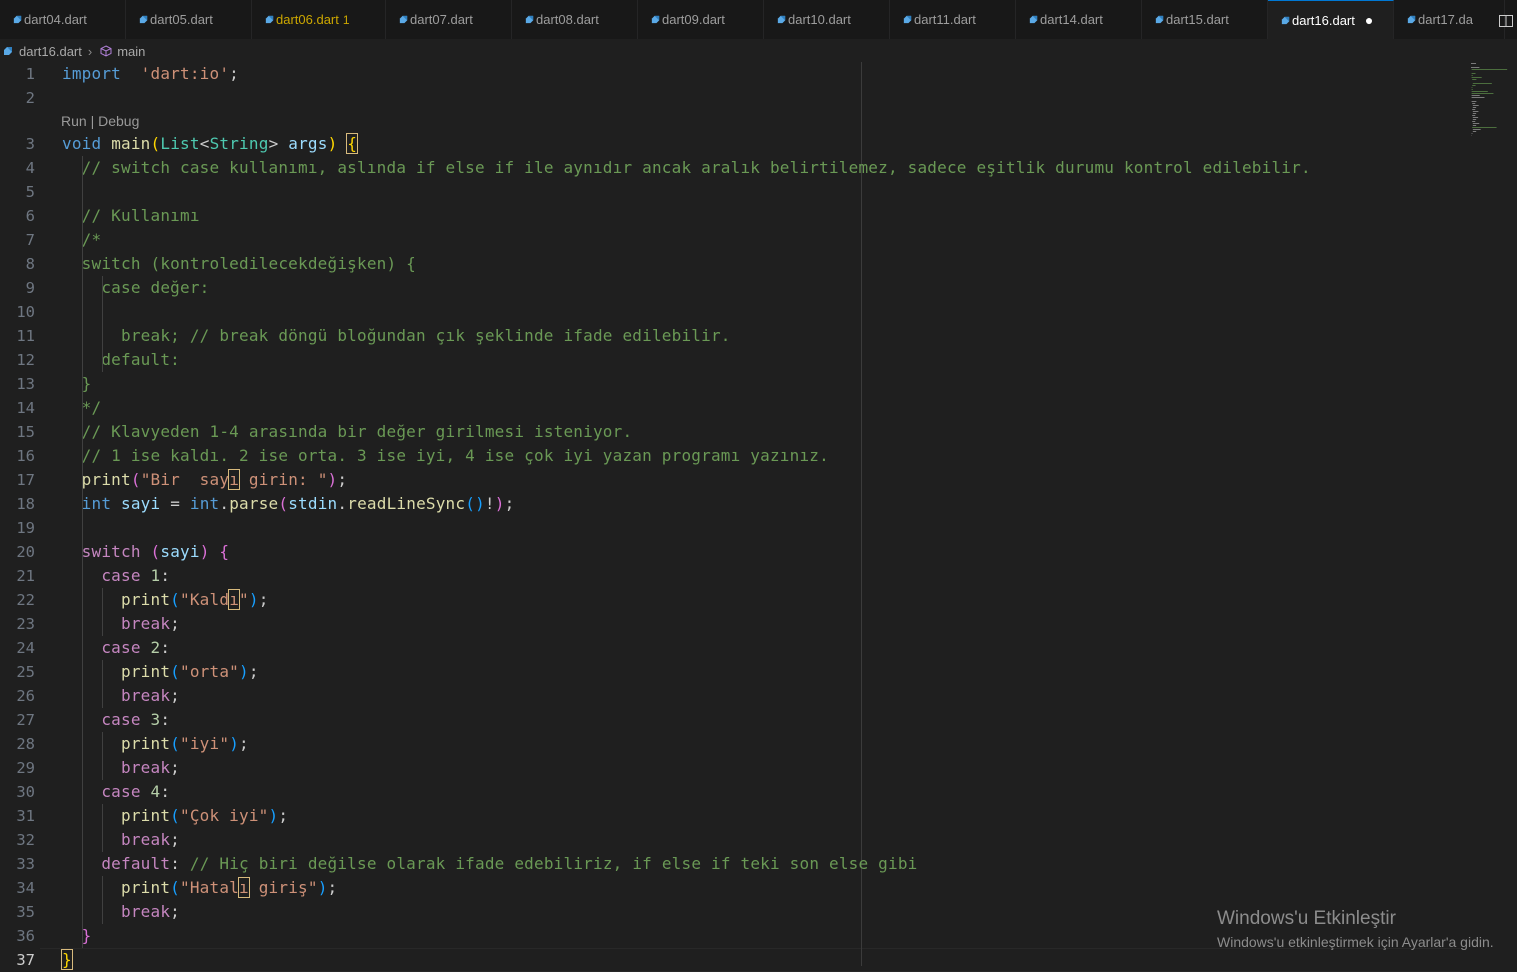 This screenshot has height=972, width=1517. I want to click on code-line: 13 }, so click(730, 384).